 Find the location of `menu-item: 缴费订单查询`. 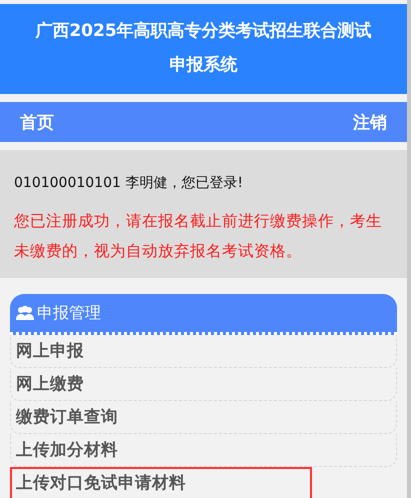

menu-item: 缴费订单查询 is located at coordinates (203, 417).